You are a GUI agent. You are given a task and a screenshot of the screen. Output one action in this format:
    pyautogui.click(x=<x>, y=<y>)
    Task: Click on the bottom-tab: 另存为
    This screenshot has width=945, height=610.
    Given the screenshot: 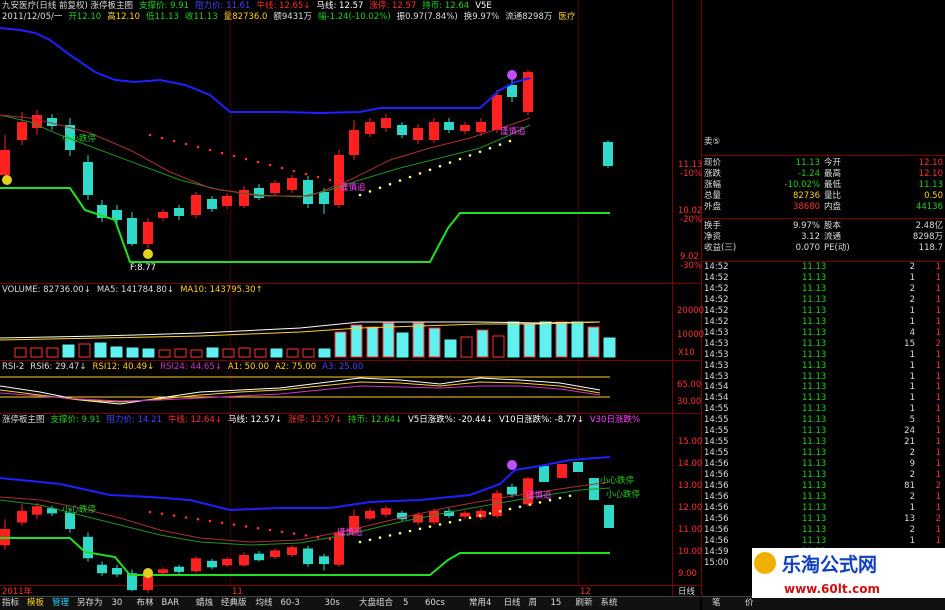 What is the action you would take?
    pyautogui.click(x=90, y=603)
    